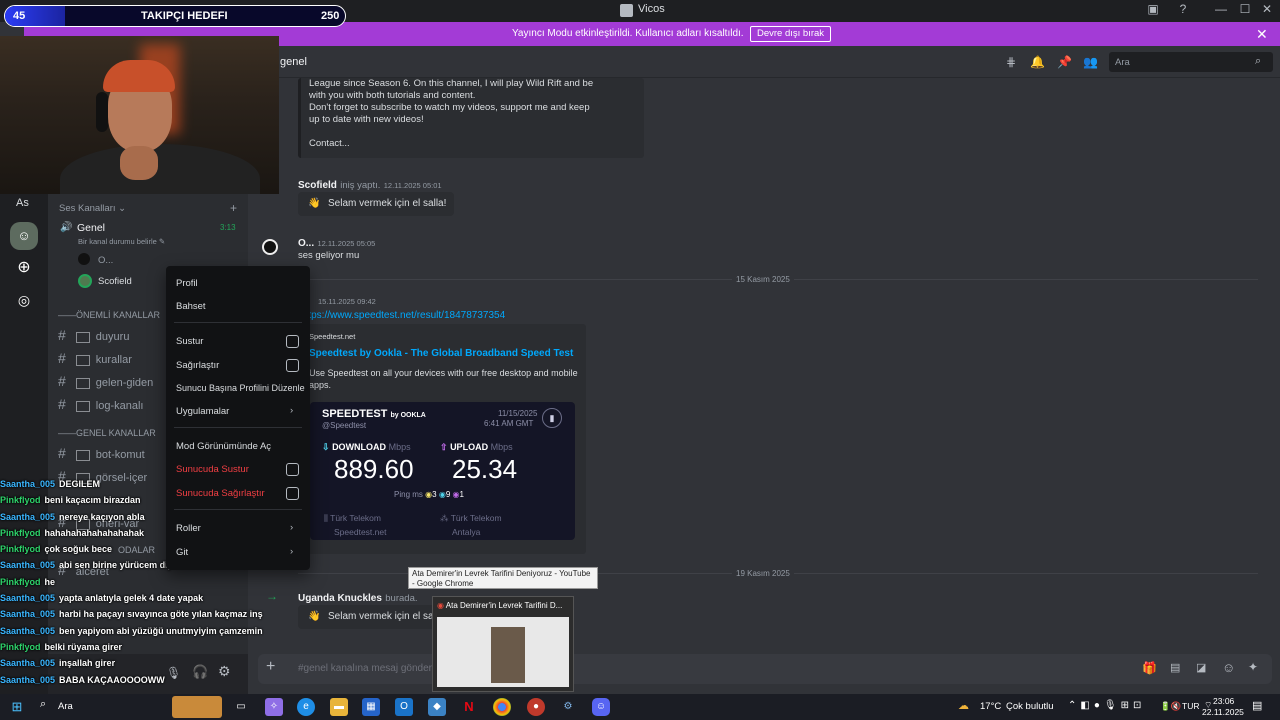  I want to click on menu-item-mute: Sustur, so click(237, 341).